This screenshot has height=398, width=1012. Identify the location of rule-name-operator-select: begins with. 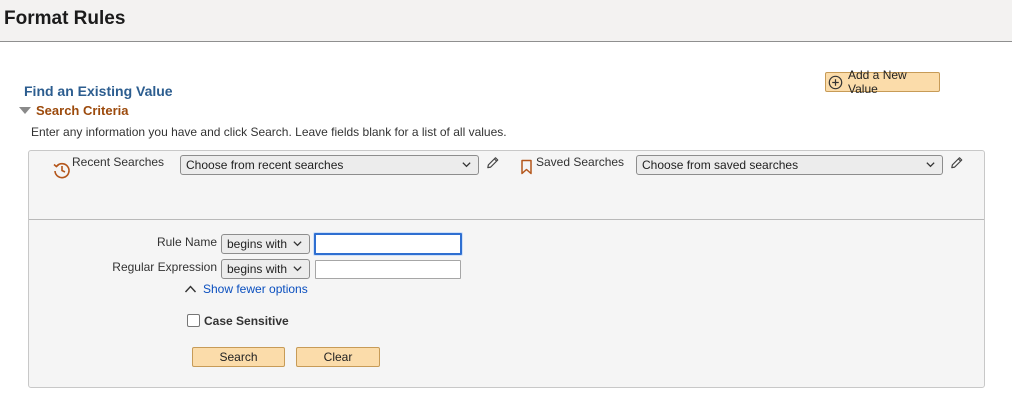
(265, 244).